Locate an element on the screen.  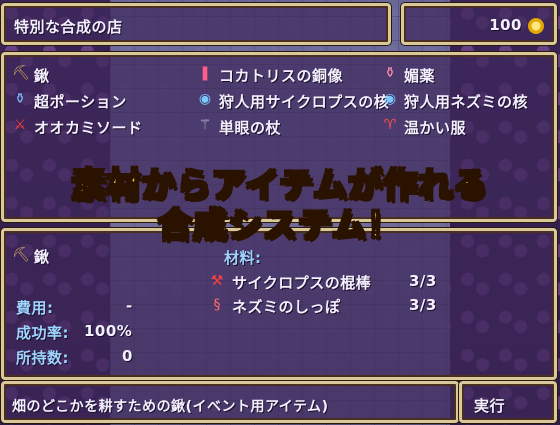
item-option-aphrodisiac: ⚱ 媚薬 is located at coordinates (467, 74).